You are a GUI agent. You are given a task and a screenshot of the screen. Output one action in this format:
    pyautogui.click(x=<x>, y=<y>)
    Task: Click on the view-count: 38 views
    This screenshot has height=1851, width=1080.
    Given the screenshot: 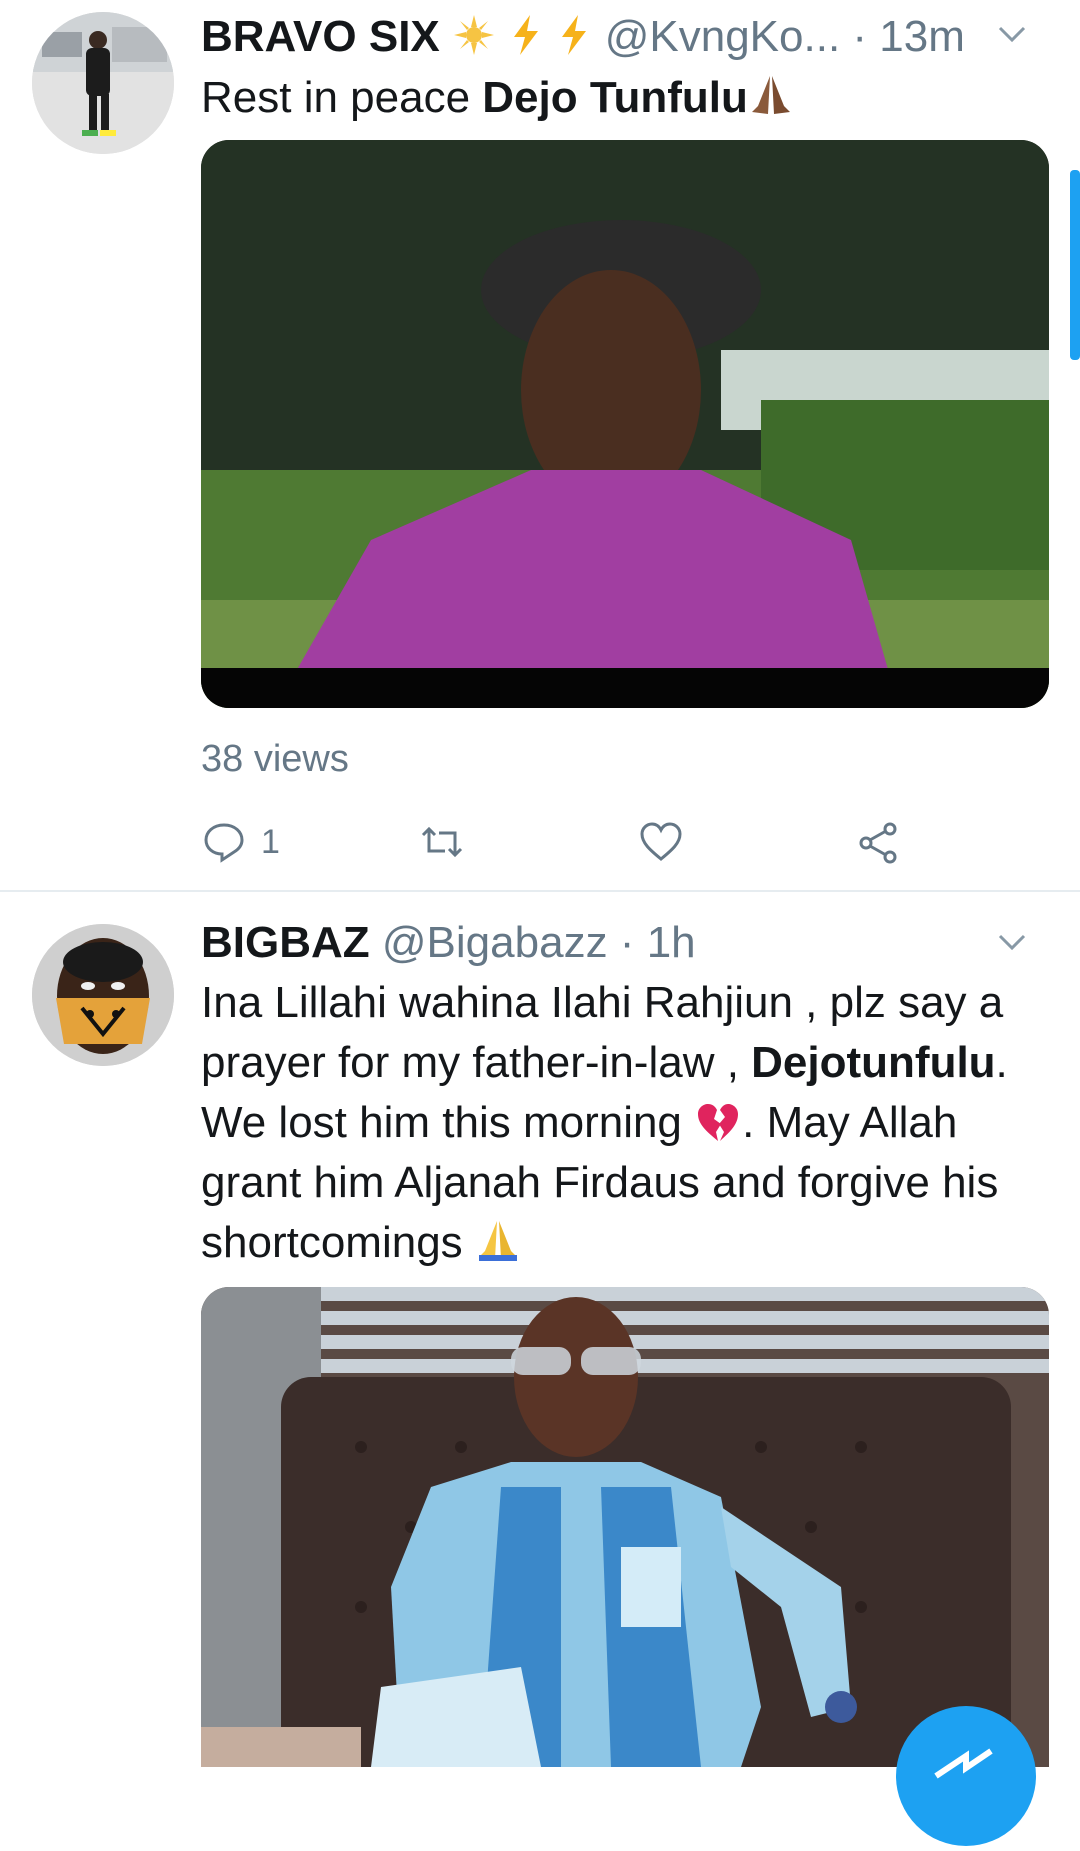 What is the action you would take?
    pyautogui.click(x=275, y=759)
    